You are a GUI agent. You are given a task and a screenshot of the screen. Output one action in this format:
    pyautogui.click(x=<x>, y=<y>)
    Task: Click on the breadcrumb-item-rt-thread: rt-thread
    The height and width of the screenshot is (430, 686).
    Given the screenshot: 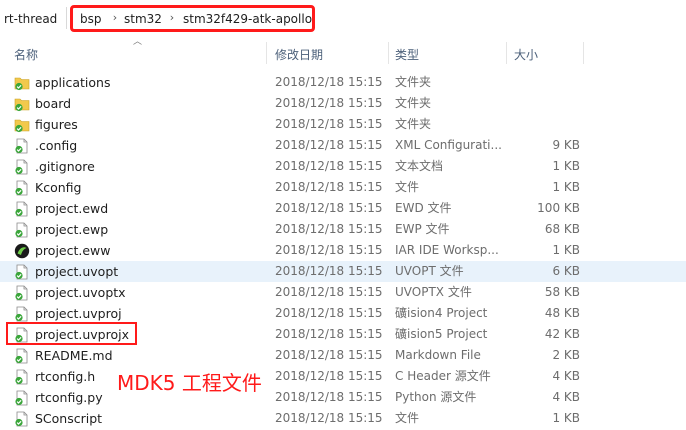 What is the action you would take?
    pyautogui.click(x=30, y=19)
    